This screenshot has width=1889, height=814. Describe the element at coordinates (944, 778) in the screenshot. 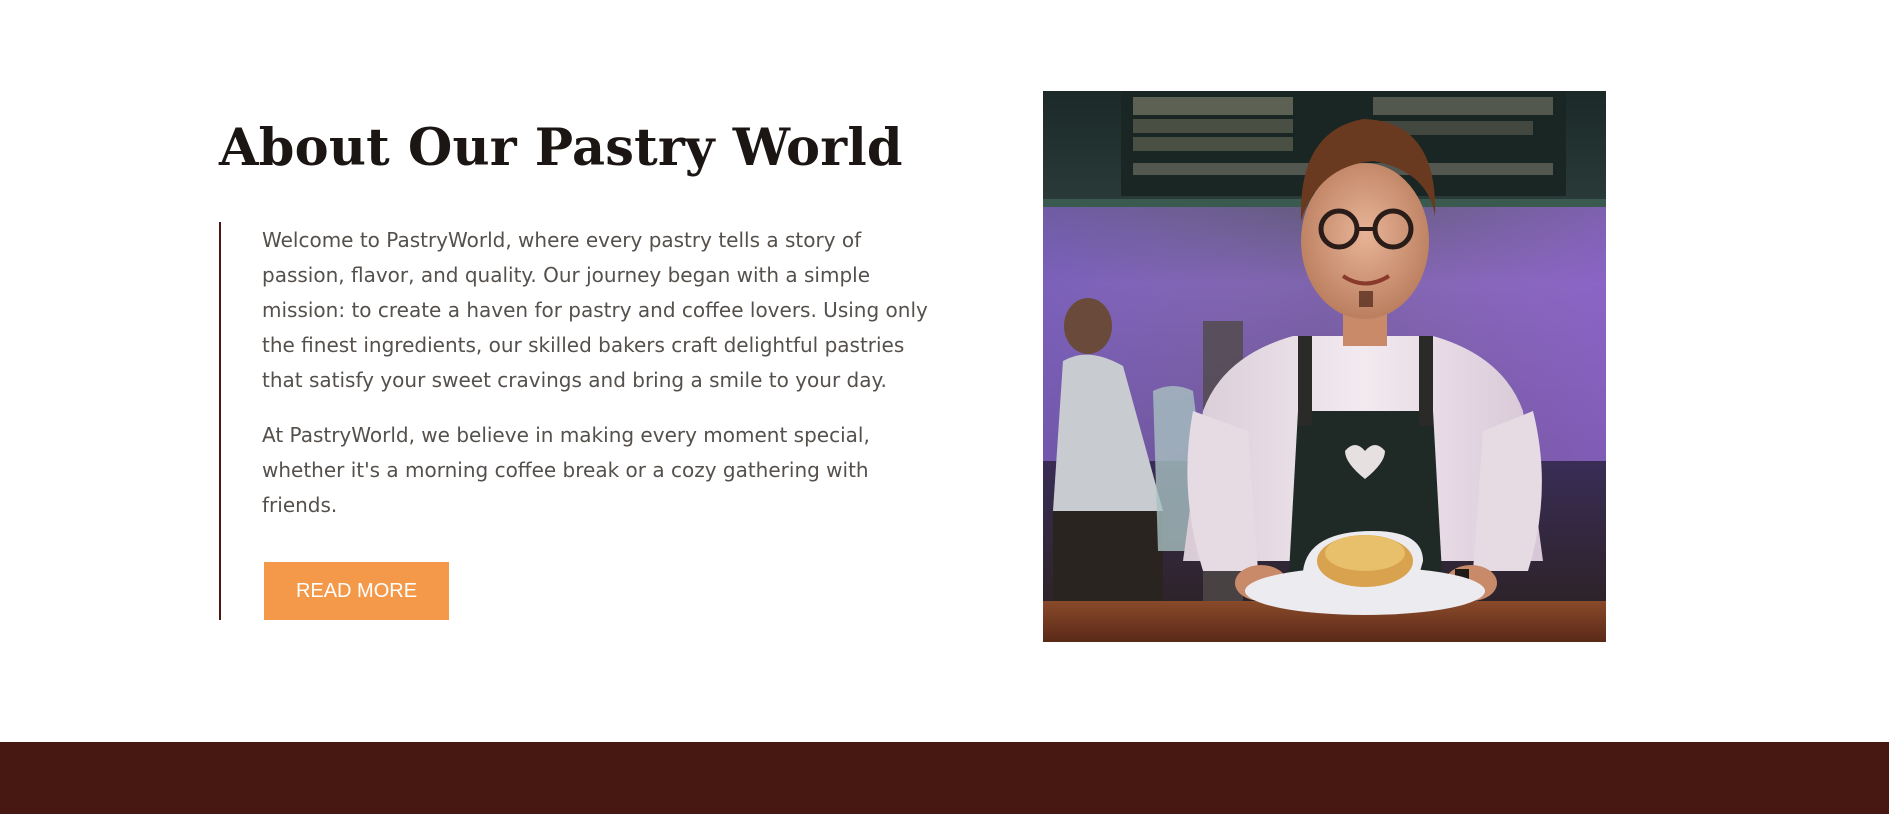

I see `footer-band` at that location.